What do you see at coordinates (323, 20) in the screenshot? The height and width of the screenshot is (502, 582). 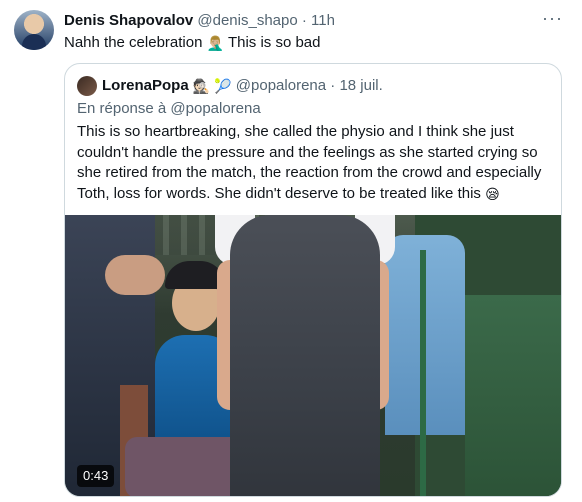 I see `timestamp: 11h` at bounding box center [323, 20].